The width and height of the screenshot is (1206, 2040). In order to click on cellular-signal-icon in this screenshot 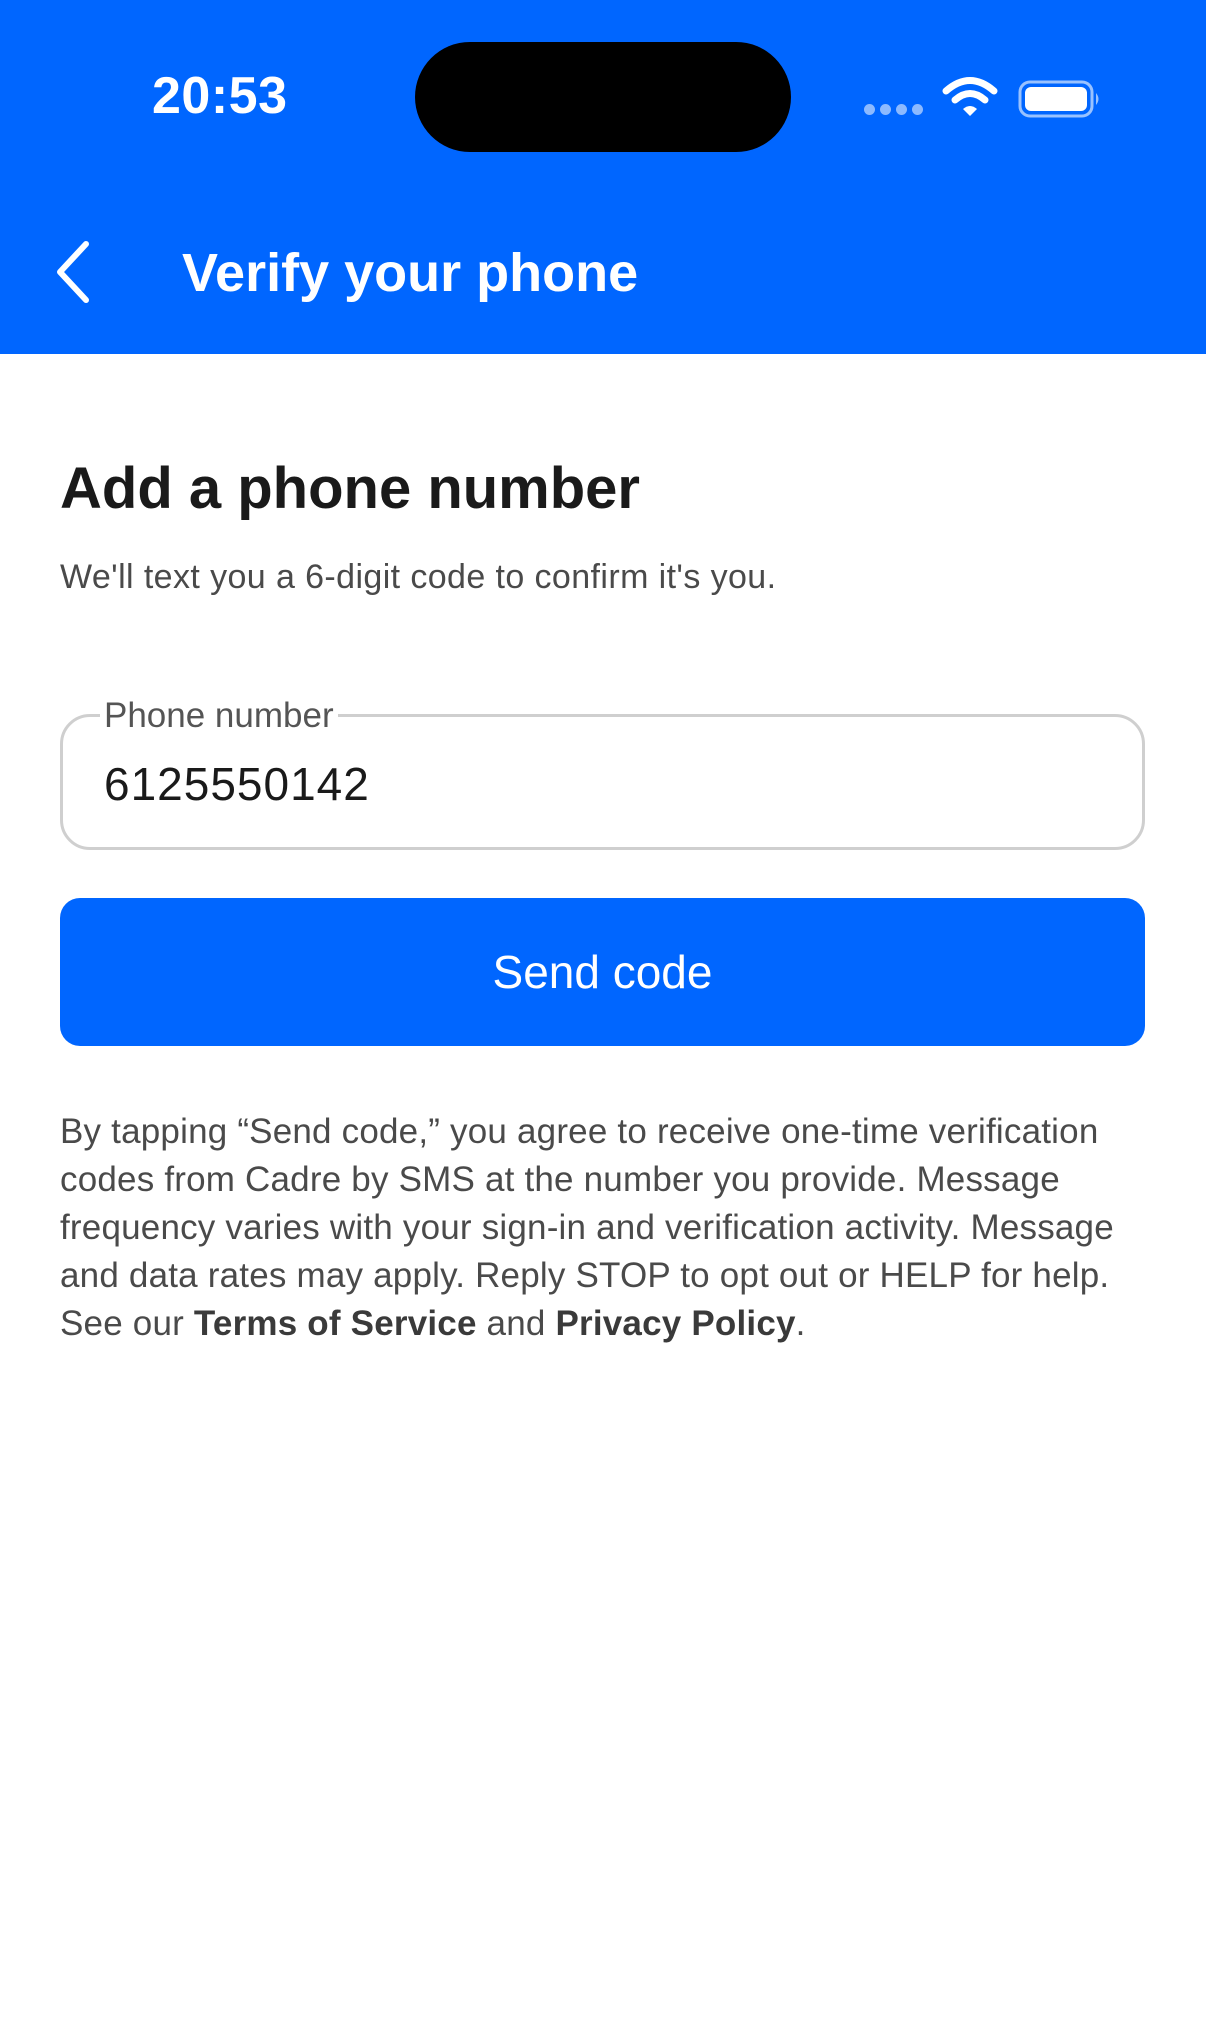, I will do `click(894, 110)`.